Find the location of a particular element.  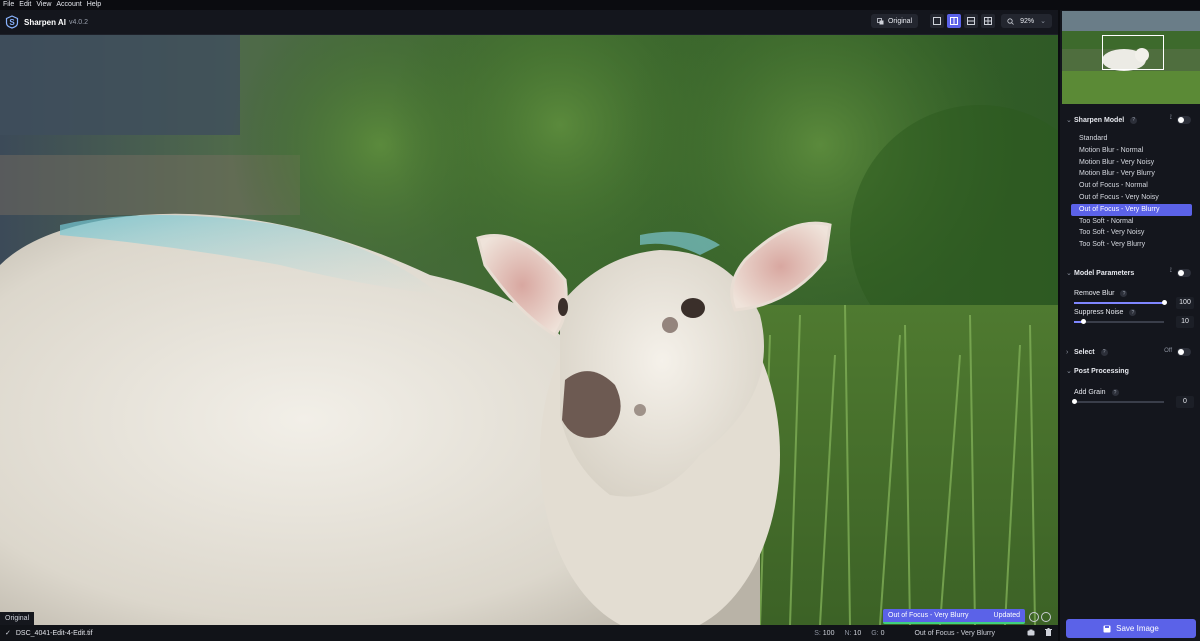

quad-view-icon is located at coordinates (988, 21).